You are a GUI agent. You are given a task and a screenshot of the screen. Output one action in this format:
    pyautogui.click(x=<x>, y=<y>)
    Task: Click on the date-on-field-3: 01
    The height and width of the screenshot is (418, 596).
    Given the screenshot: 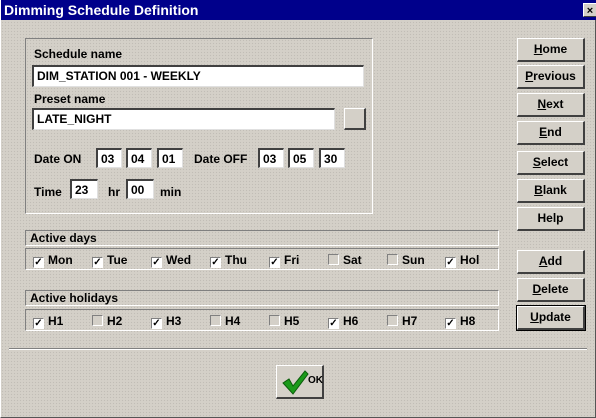 What is the action you would take?
    pyautogui.click(x=170, y=158)
    